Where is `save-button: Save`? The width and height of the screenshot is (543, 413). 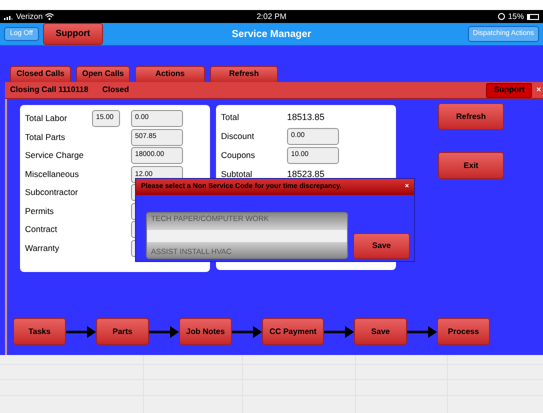 save-button: Save is located at coordinates (381, 246).